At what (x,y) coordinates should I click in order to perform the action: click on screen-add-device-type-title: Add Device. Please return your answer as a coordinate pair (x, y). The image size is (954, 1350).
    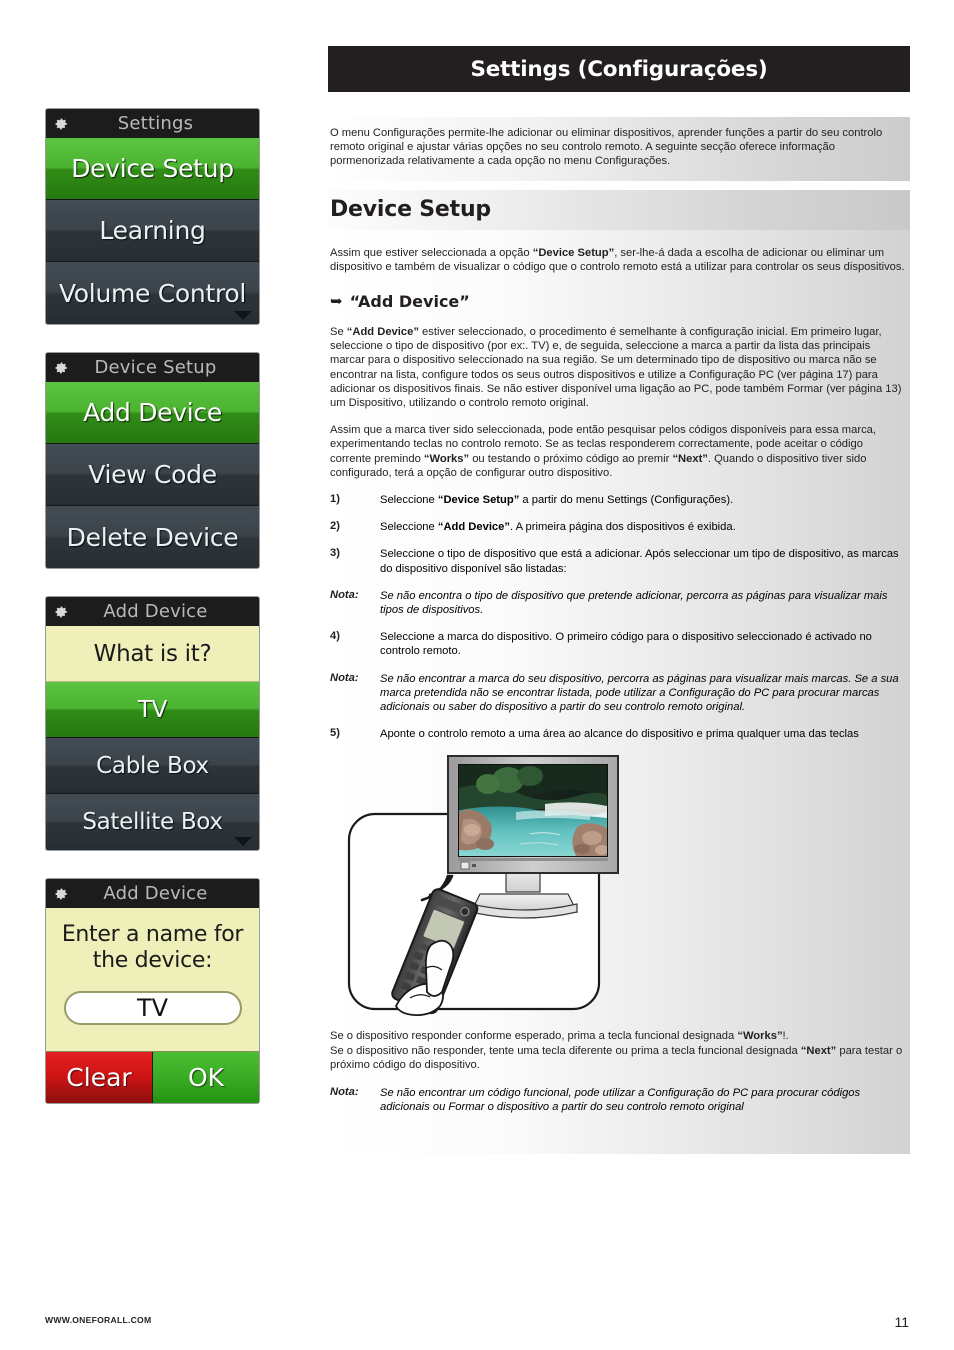
    Looking at the image, I should click on (155, 611).